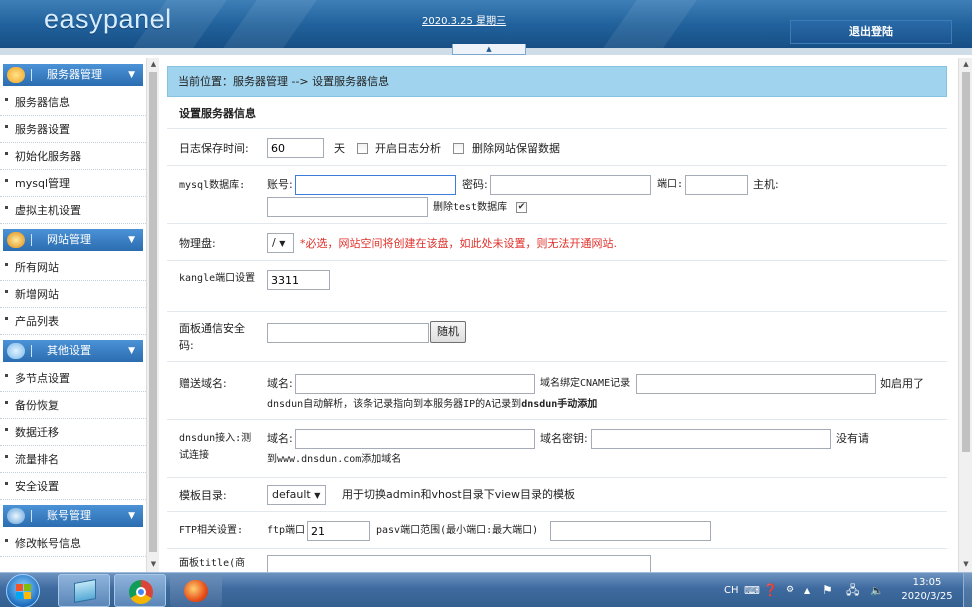  I want to click on main-scrollbar: ▲ ▼, so click(965, 315).